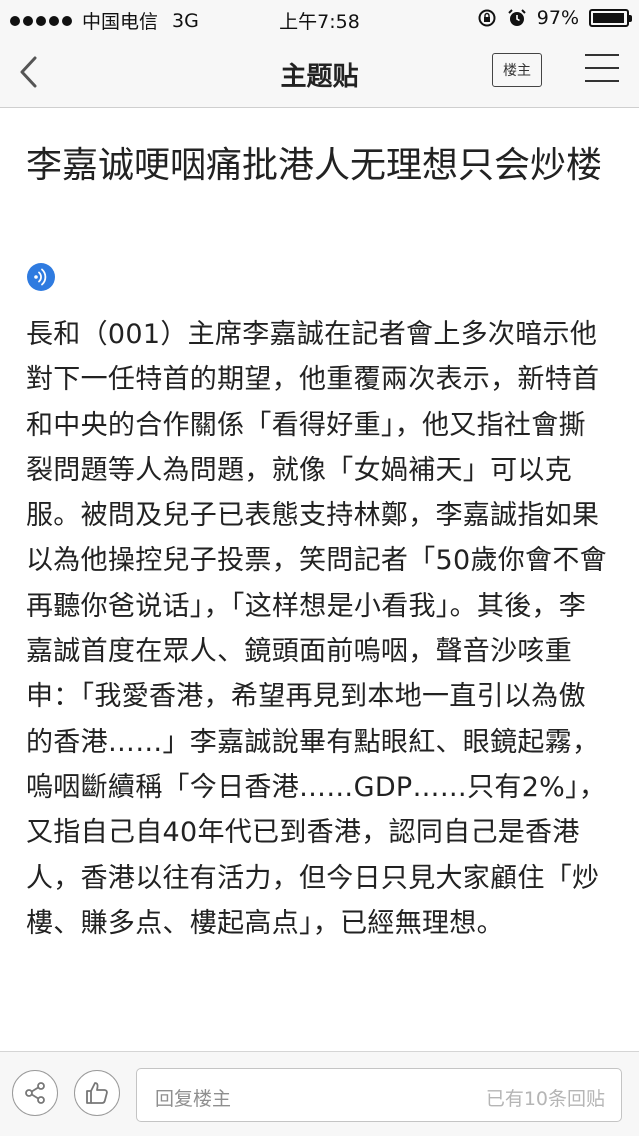  I want to click on status-right: 97%, so click(554, 18).